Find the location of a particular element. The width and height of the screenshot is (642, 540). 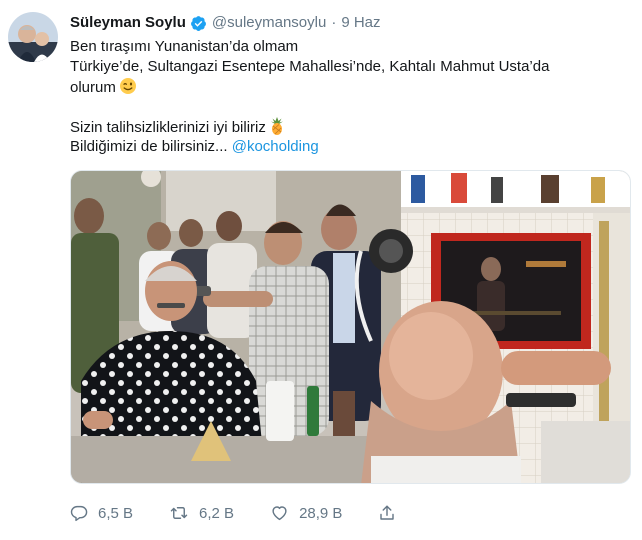

like-button: 28,9 B is located at coordinates (306, 513).